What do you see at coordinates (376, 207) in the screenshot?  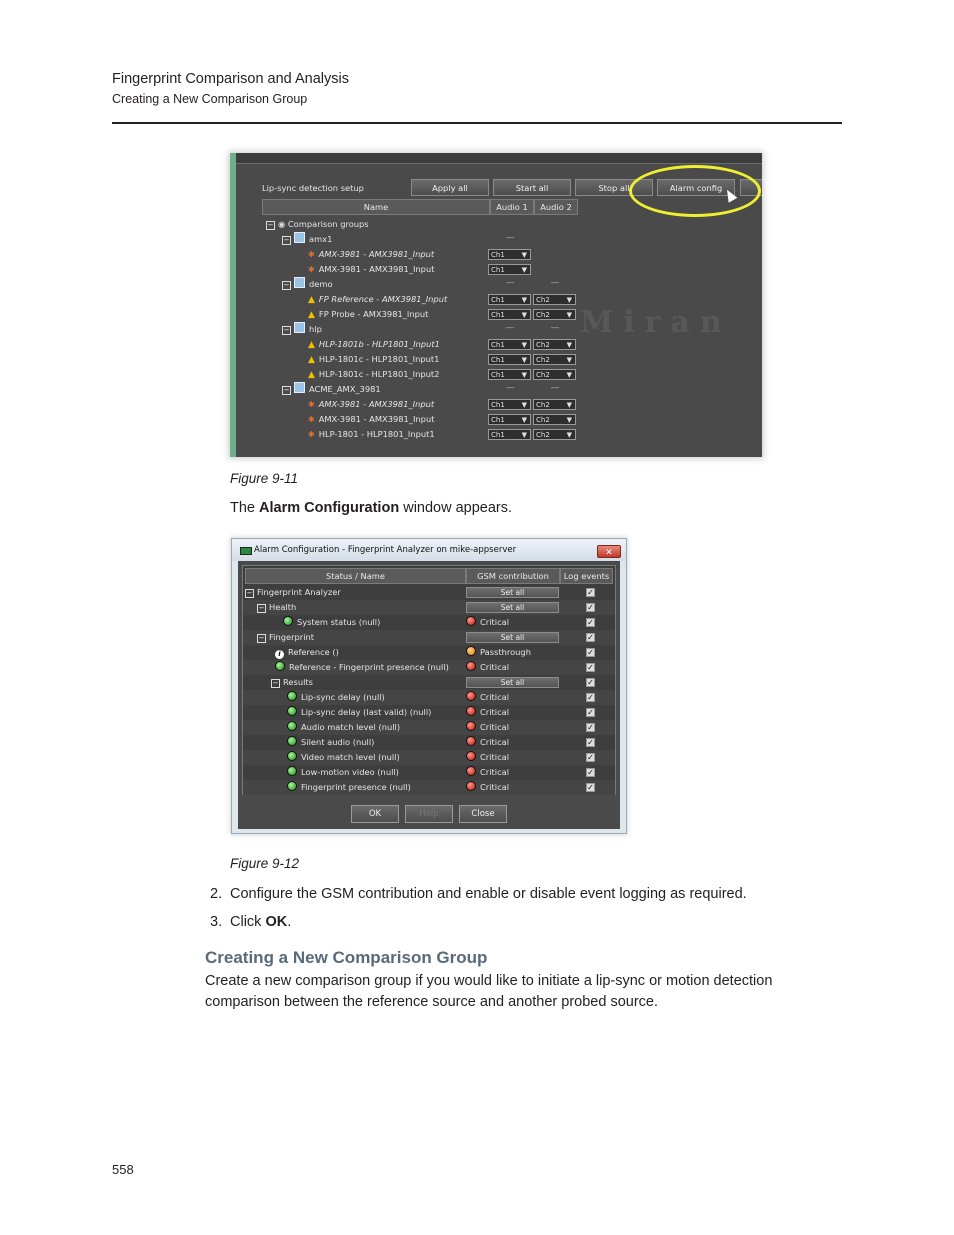 I see `column-header-name: Name` at bounding box center [376, 207].